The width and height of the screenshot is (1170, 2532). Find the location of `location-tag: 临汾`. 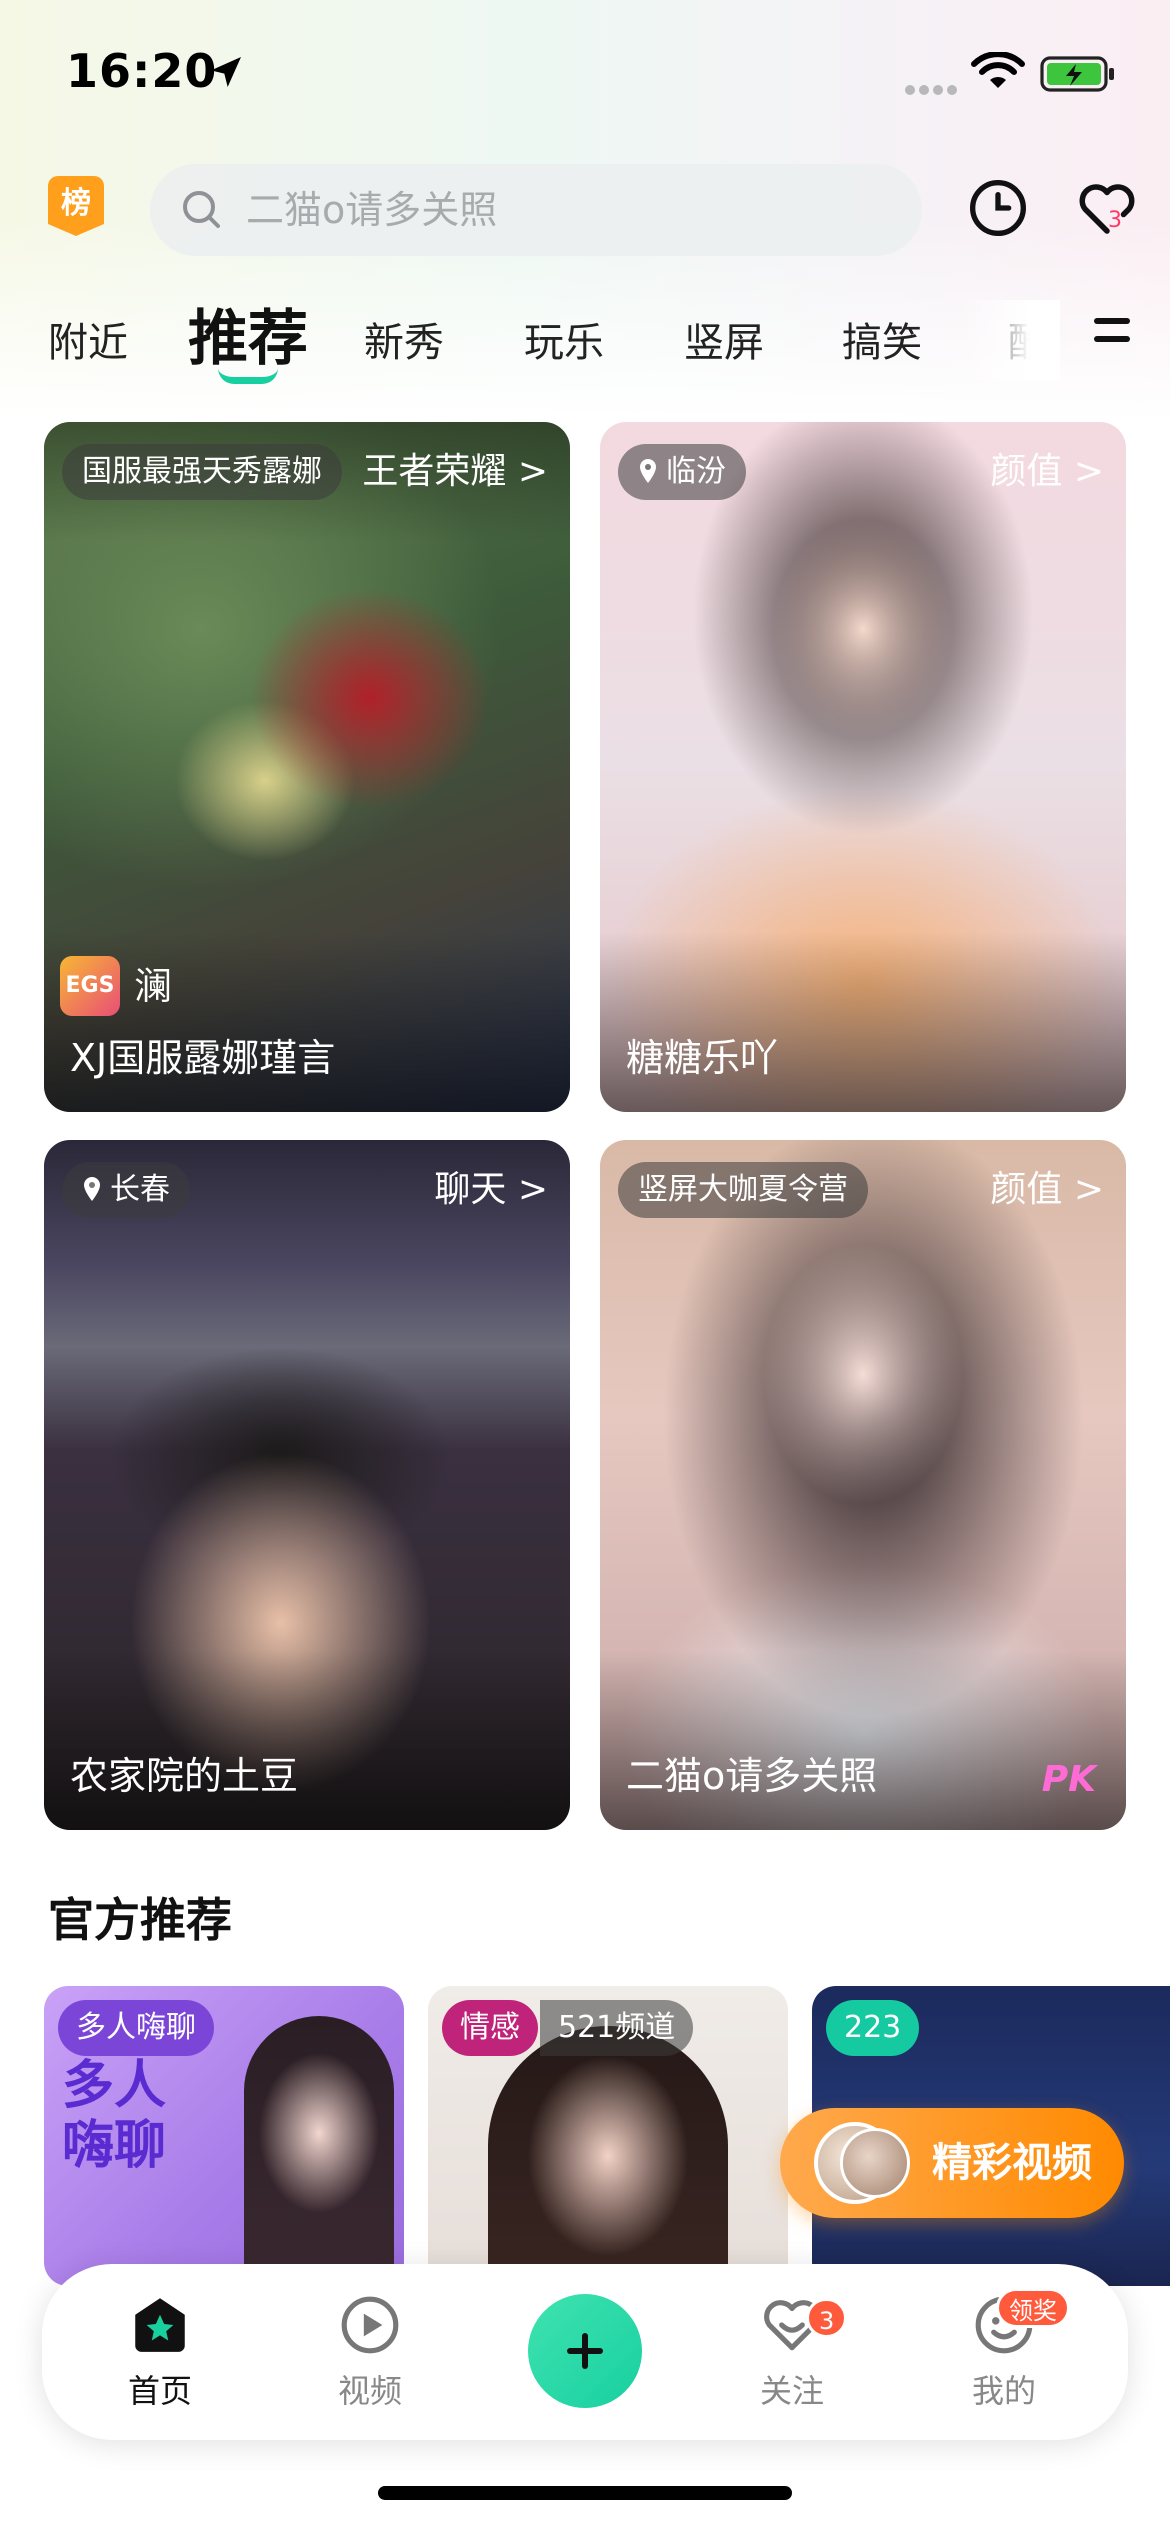

location-tag: 临汾 is located at coordinates (682, 472).